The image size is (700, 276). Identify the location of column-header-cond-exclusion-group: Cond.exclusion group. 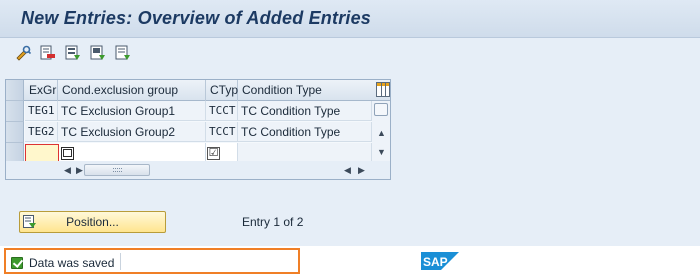
(132, 90).